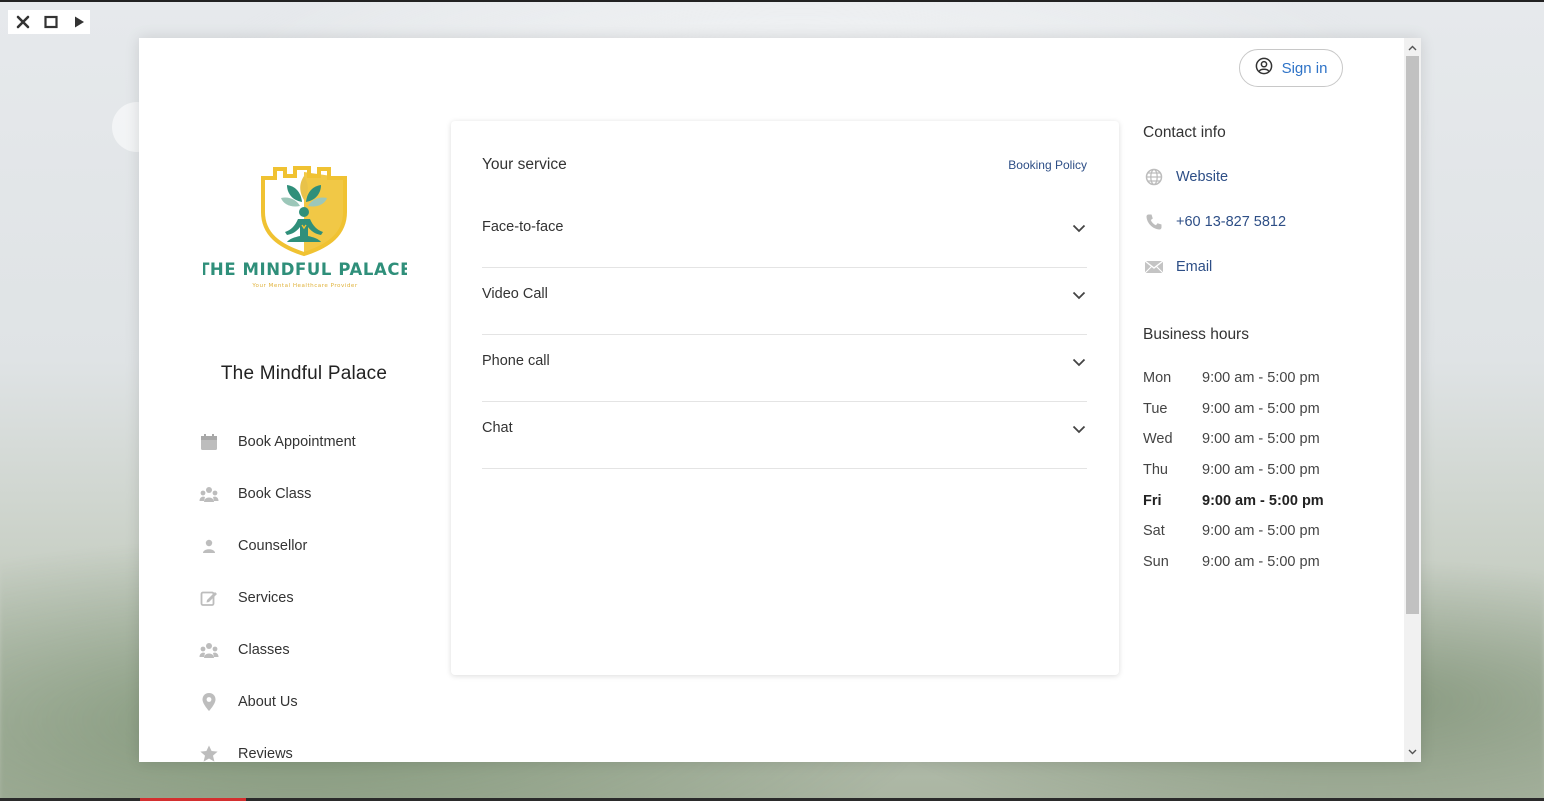 Image resolution: width=1544 pixels, height=801 pixels. What do you see at coordinates (268, 702) in the screenshot?
I see `nav-label: About Us` at bounding box center [268, 702].